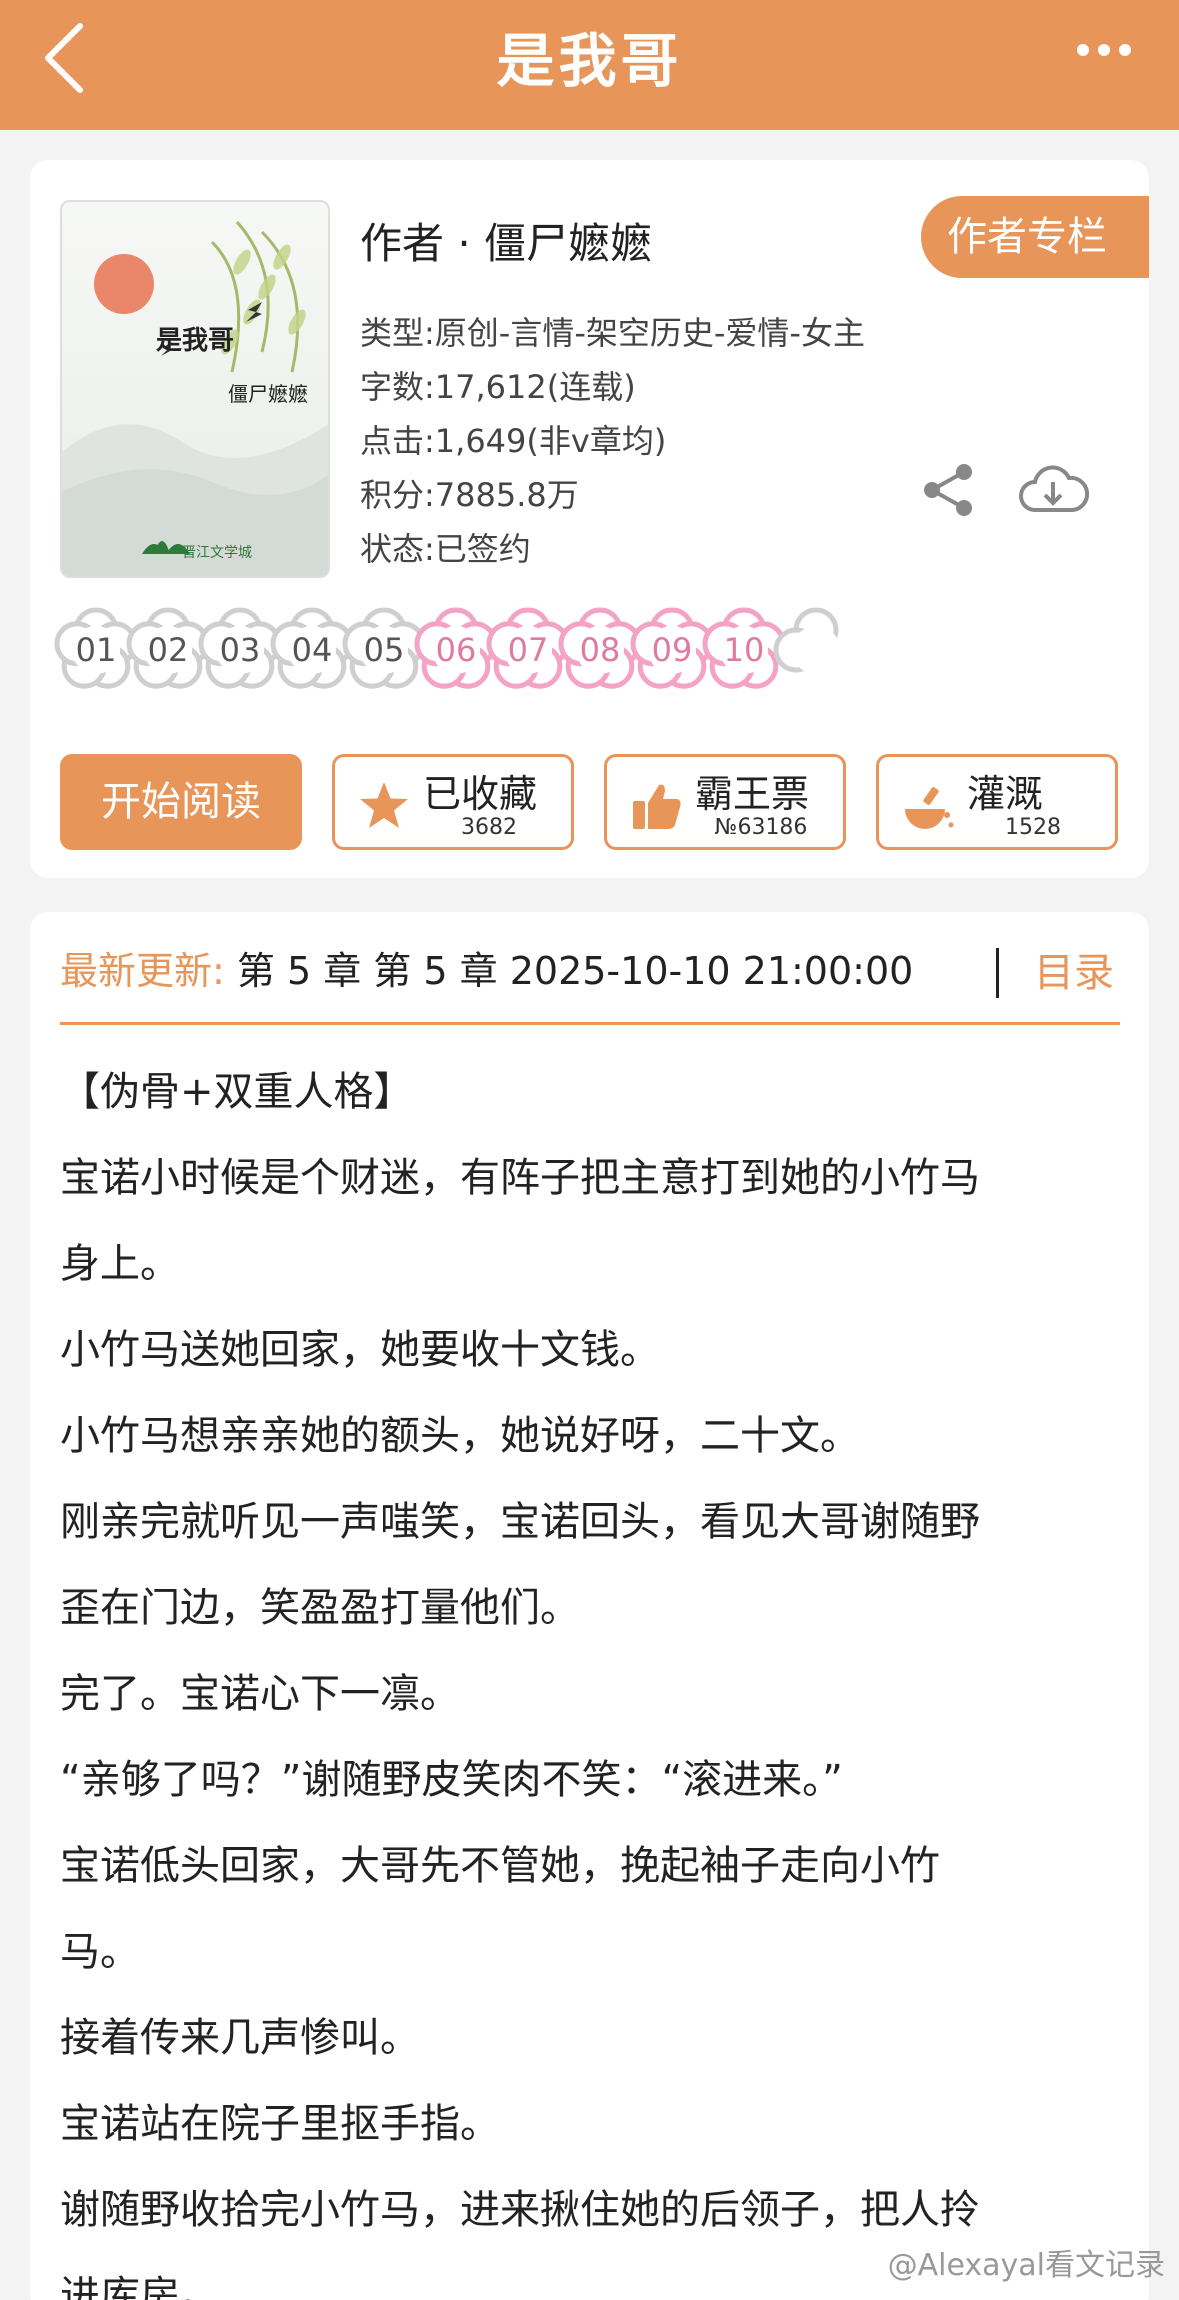 The width and height of the screenshot is (1179, 2300). I want to click on chapter-flower-row: 01 02 03 04 05 06 07 08 09 10, so click(595, 654).